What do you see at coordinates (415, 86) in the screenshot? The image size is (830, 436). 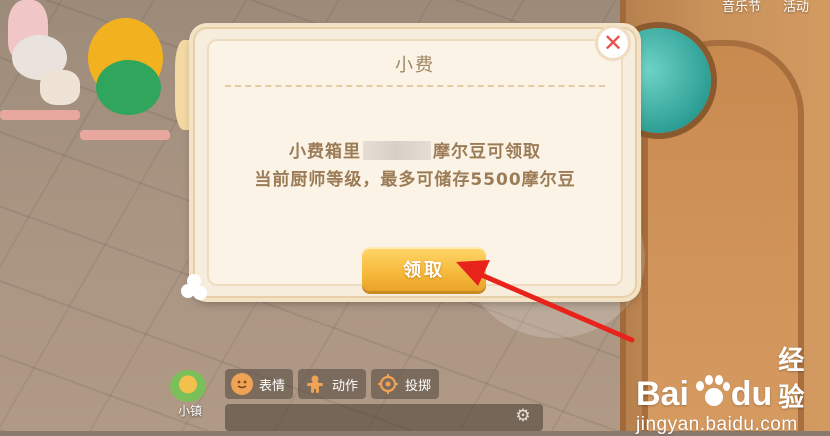 I see `title-divider` at bounding box center [415, 86].